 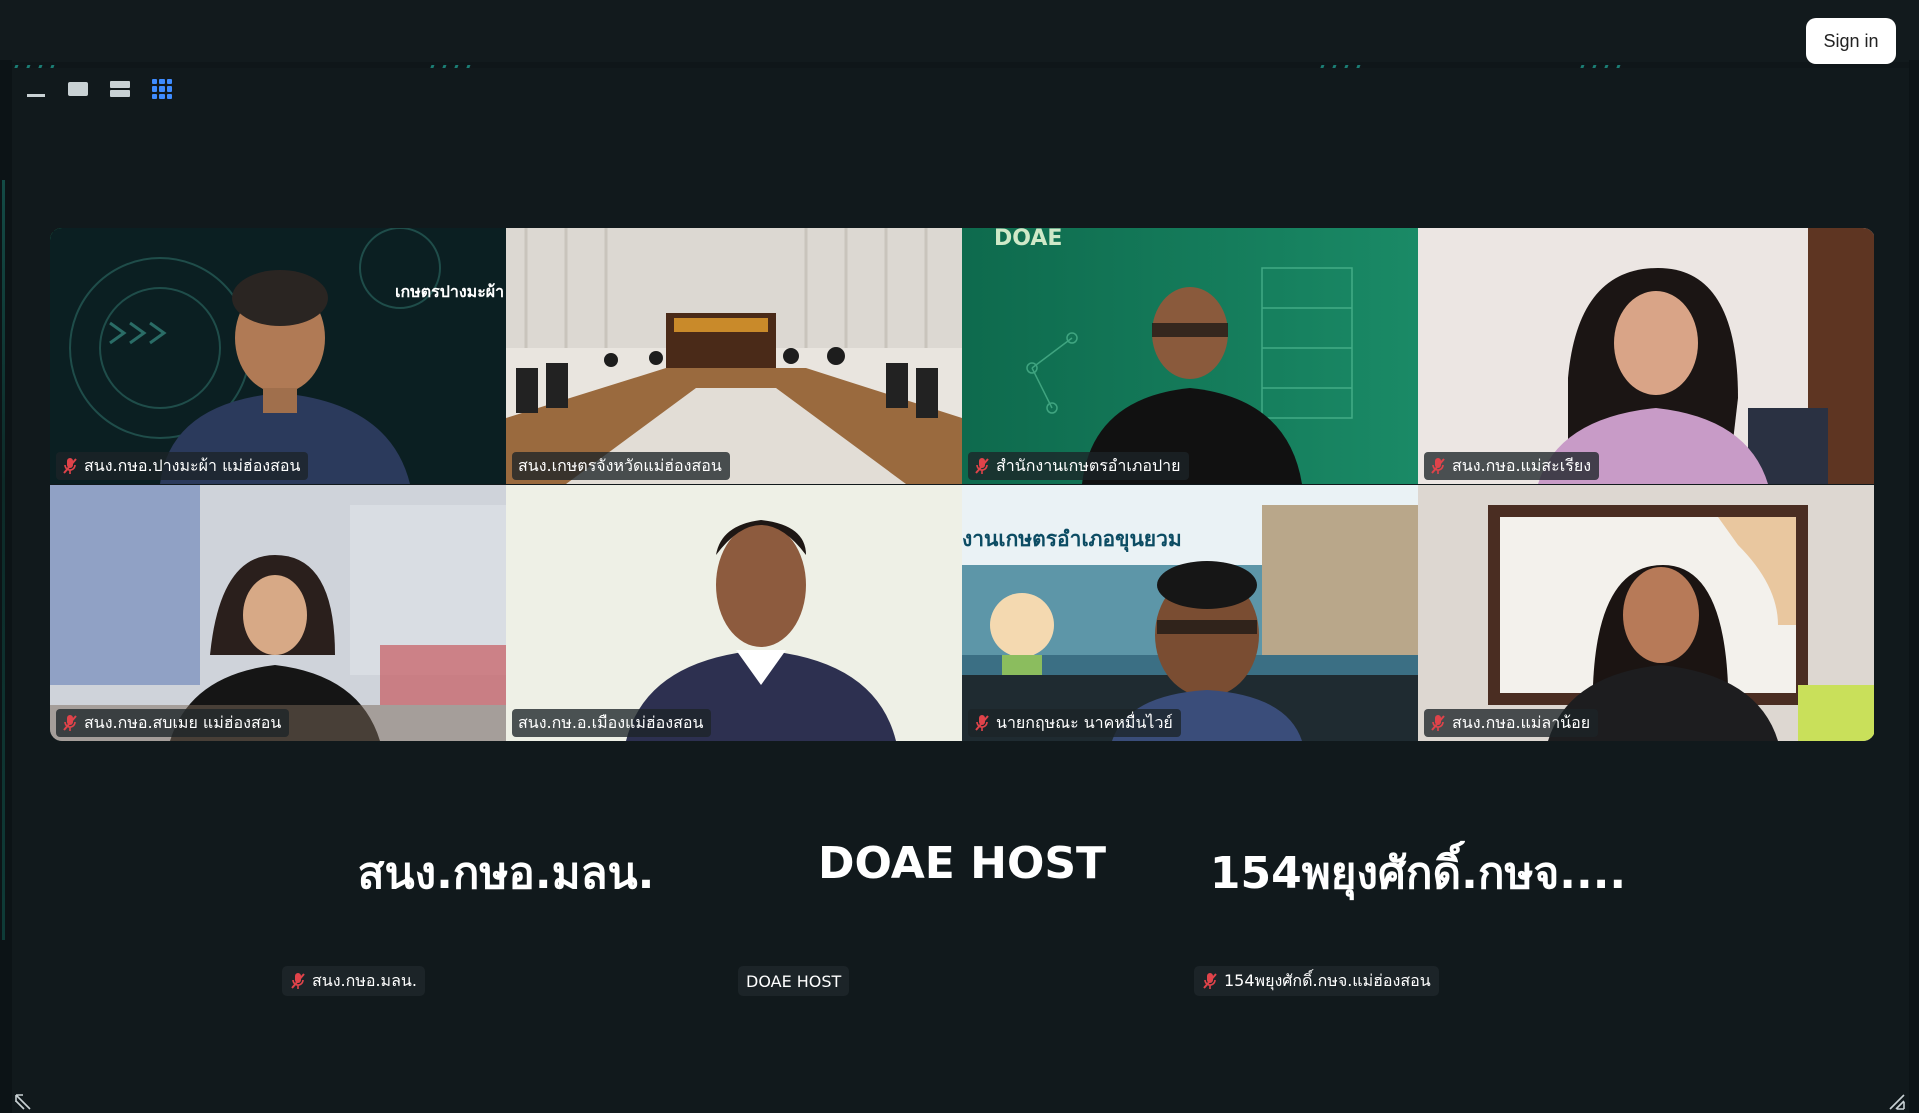 I want to click on audio-participant-nameplate: 154พยุงศักดิ์.กษจ.แม่ฮ่องสอน, so click(x=1316, y=981).